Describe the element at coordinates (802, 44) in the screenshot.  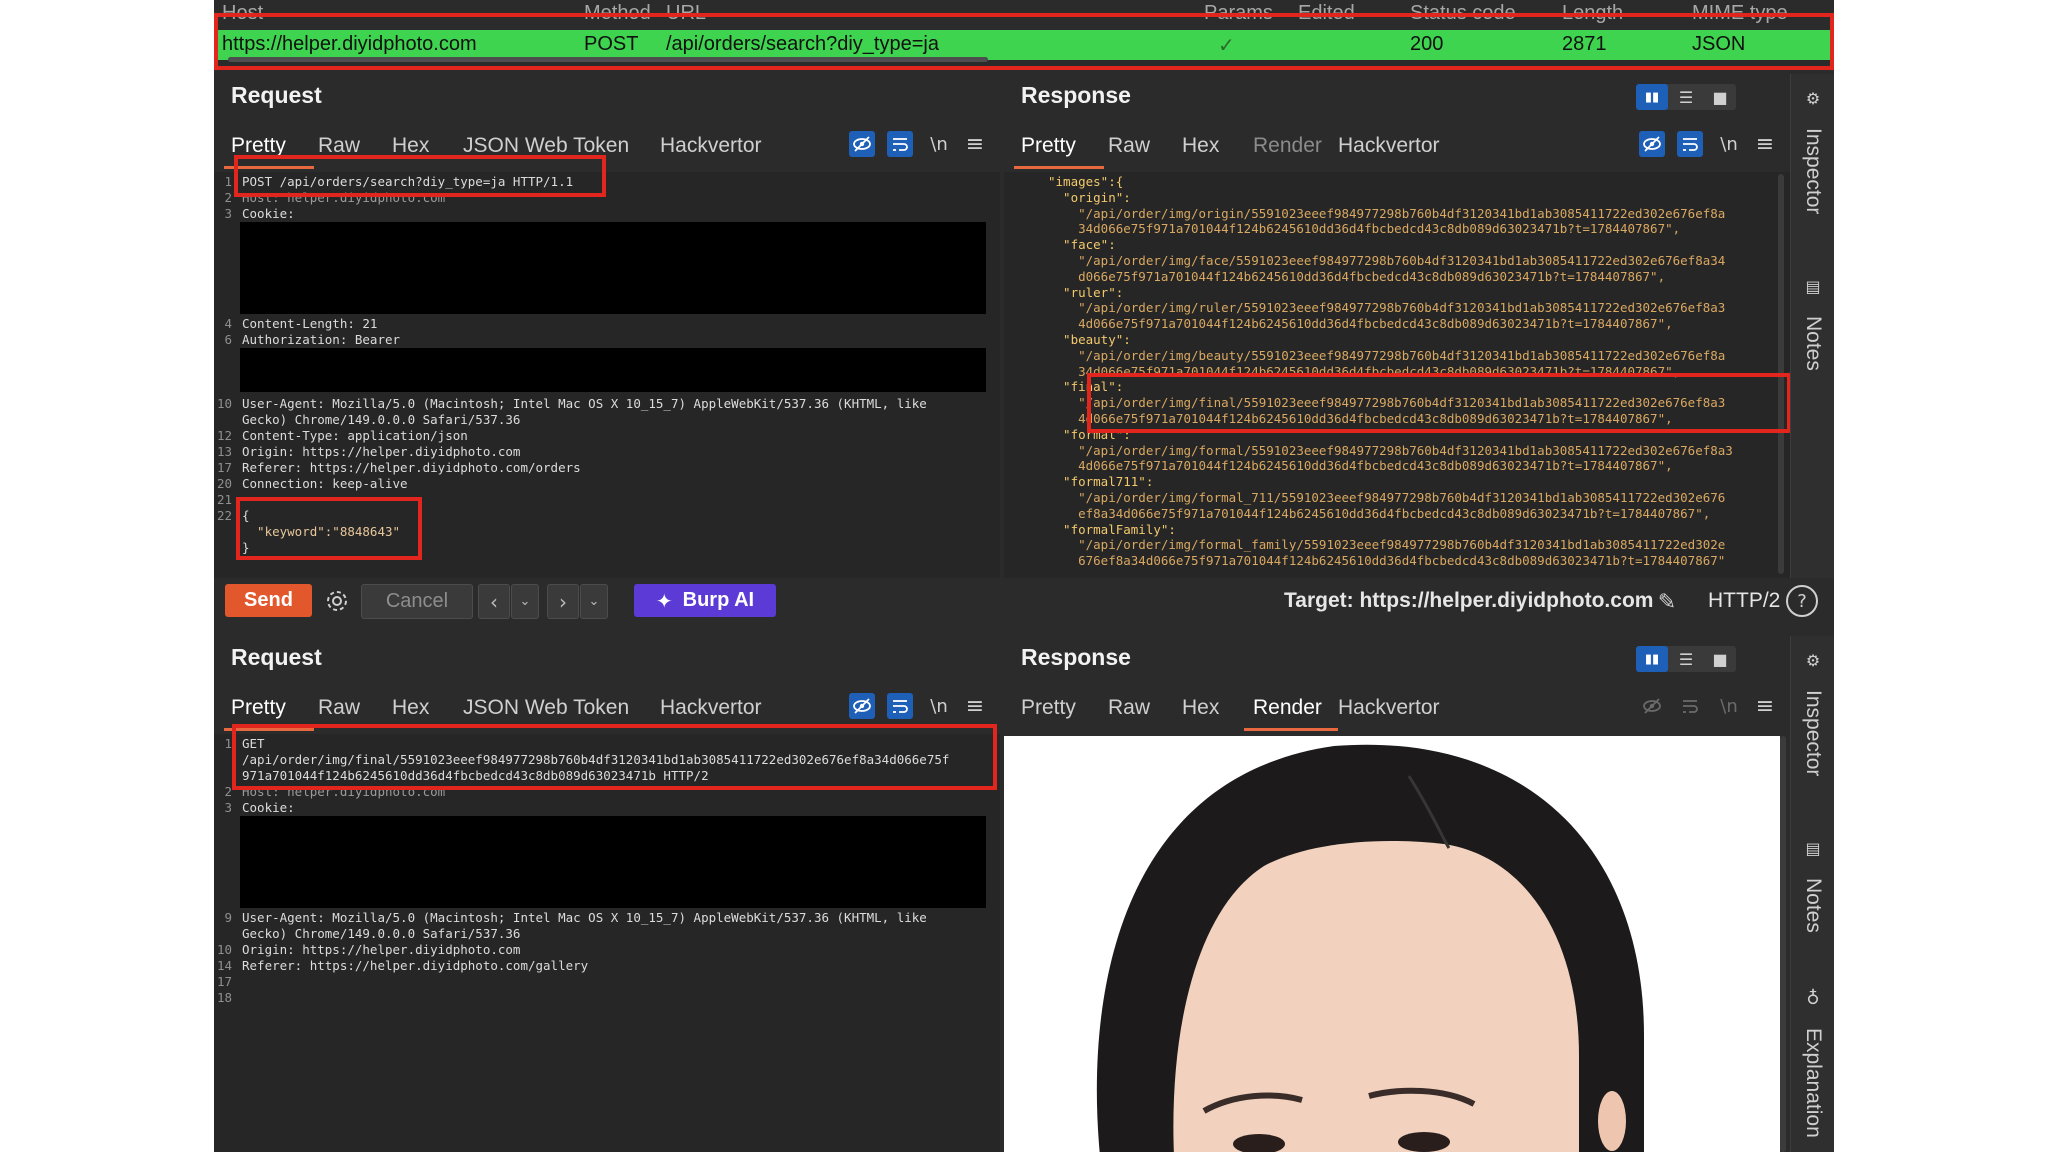
I see `row-url: /api/orders/search?diy_type=ja` at that location.